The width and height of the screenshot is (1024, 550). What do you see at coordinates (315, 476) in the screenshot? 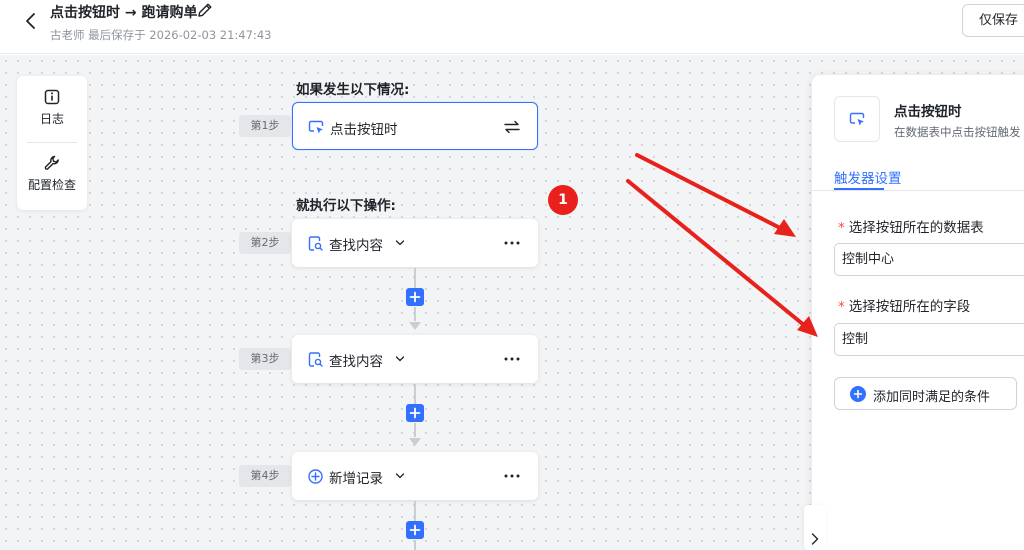
I see `add-record-icon` at bounding box center [315, 476].